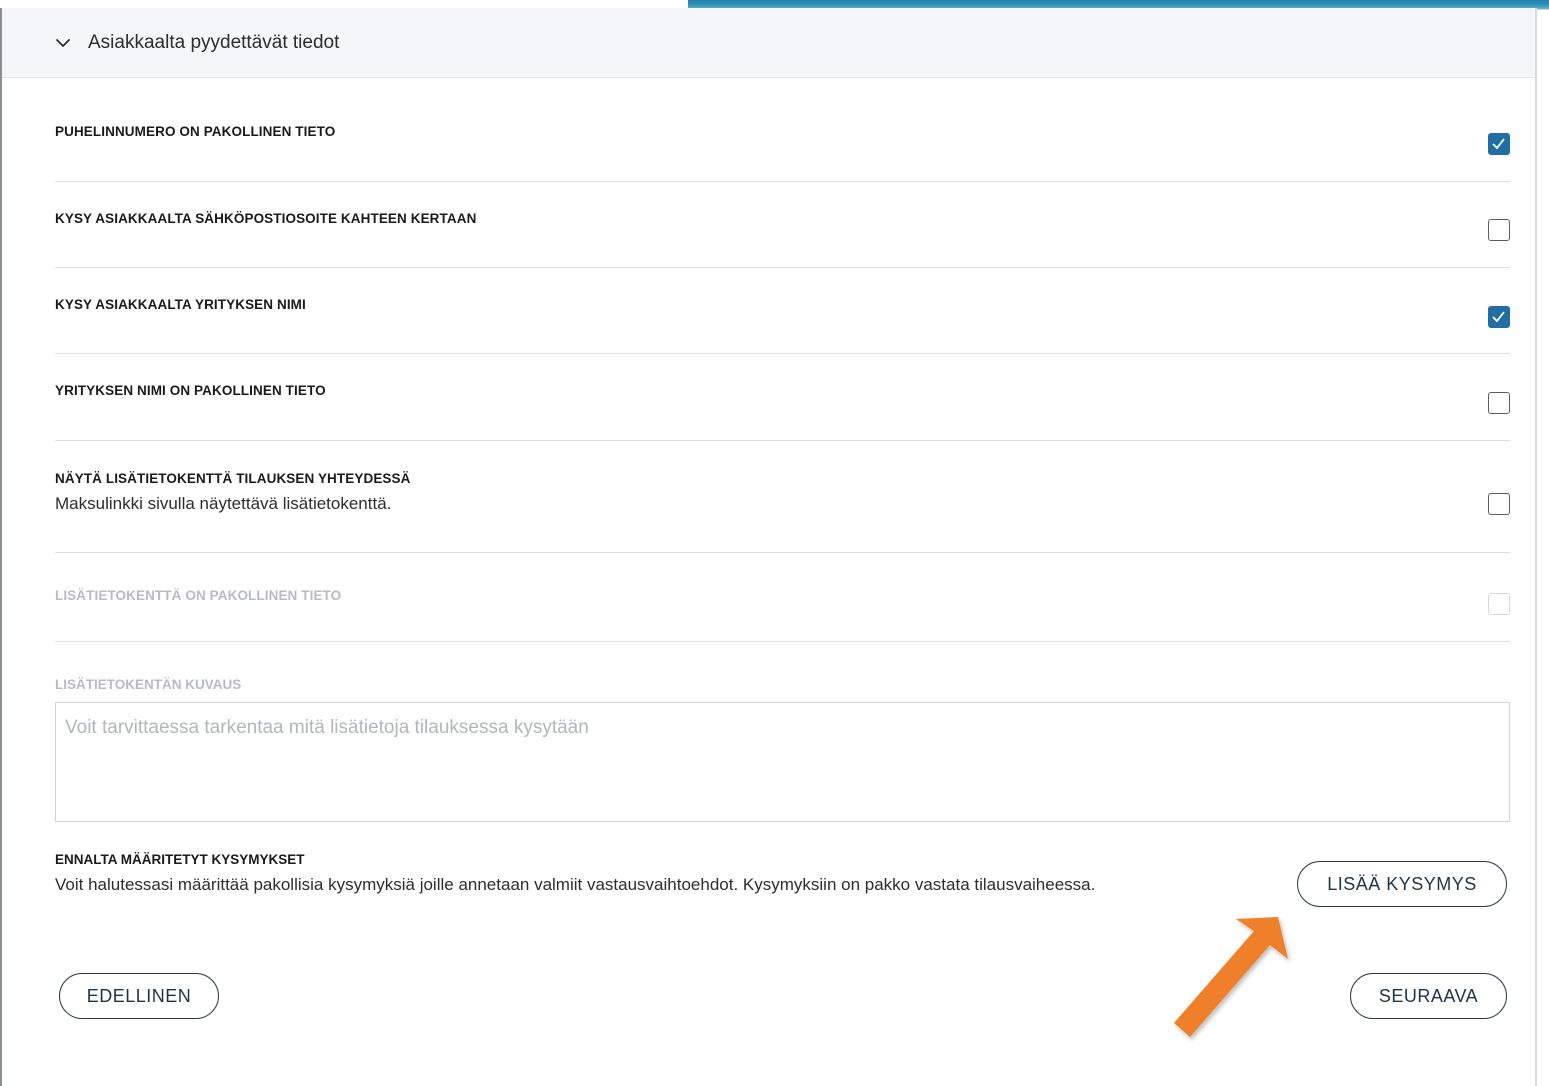 The width and height of the screenshot is (1549, 1086). I want to click on checkbox-ask-company, so click(1499, 317).